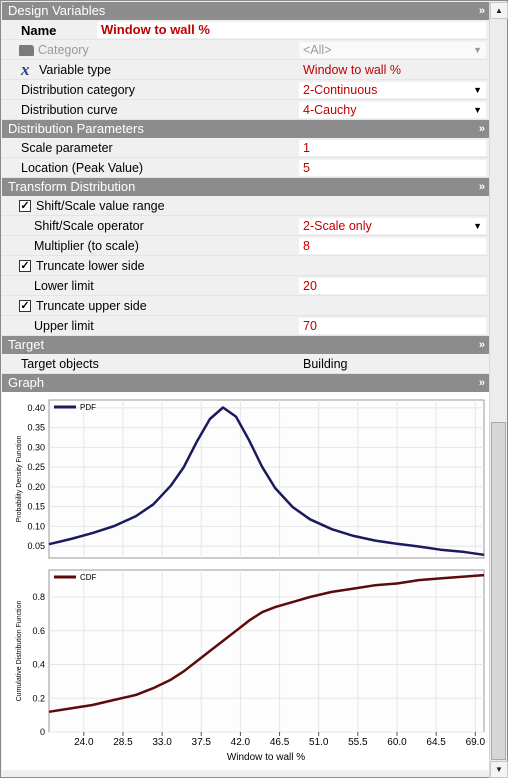 This screenshot has width=508, height=778. I want to click on vertical-scrollbar: ▲ ▼, so click(498, 390).